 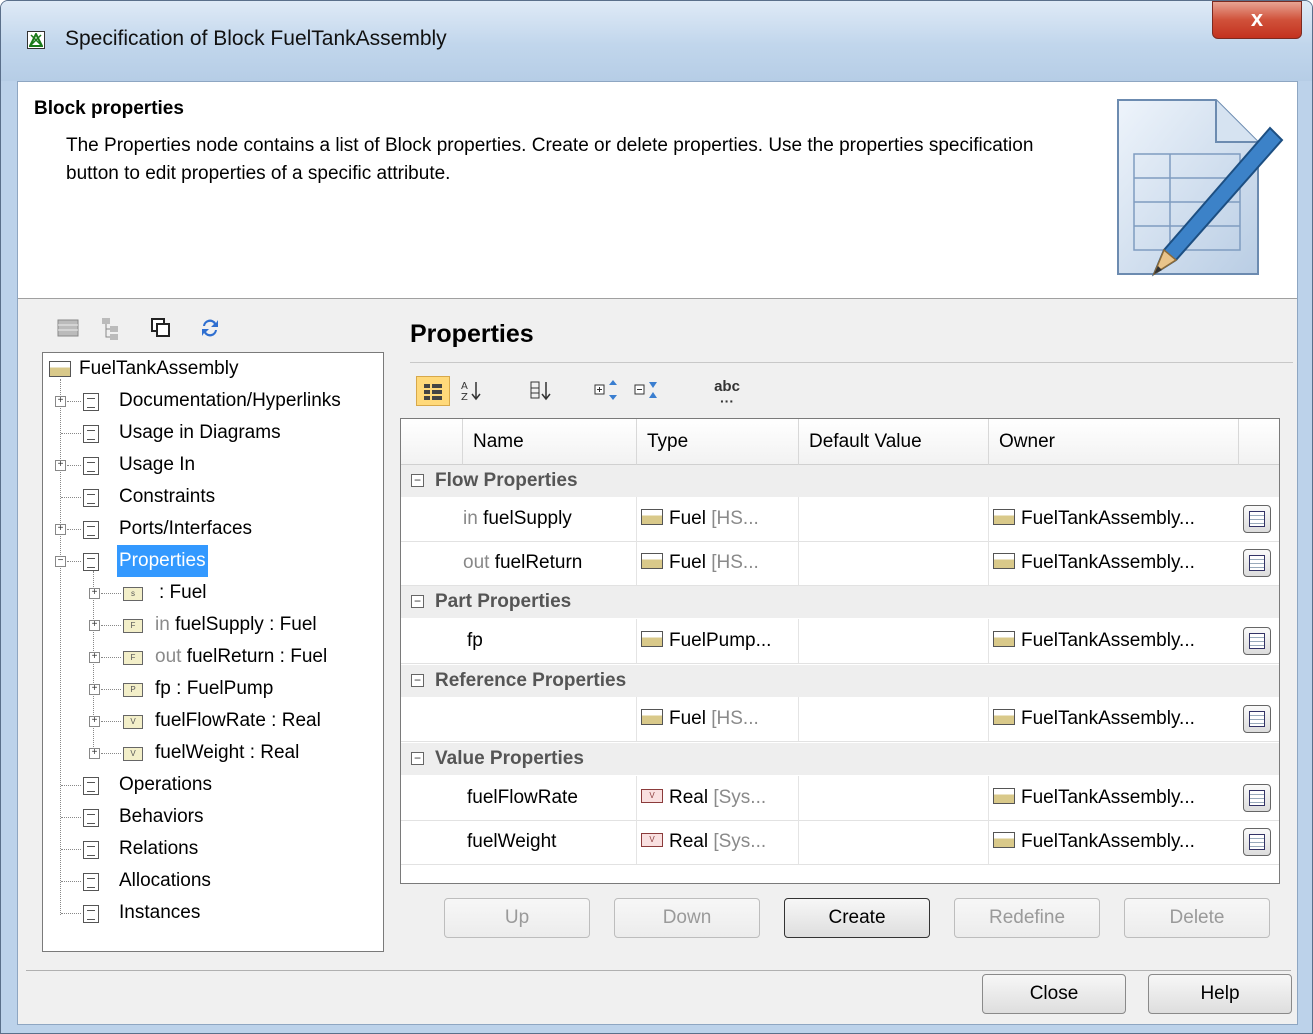 What do you see at coordinates (1200, 188) in the screenshot?
I see `document-pencil-icon` at bounding box center [1200, 188].